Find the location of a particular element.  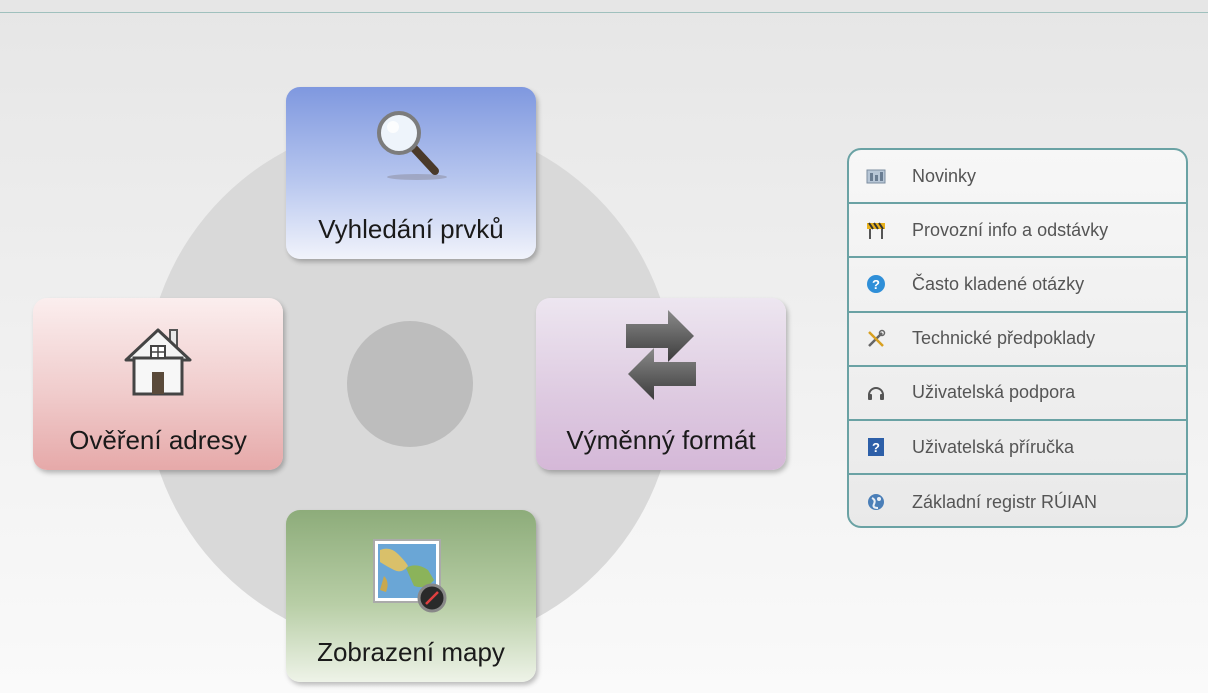

link-faq: ? Často kladené otázky is located at coordinates (1017, 285).